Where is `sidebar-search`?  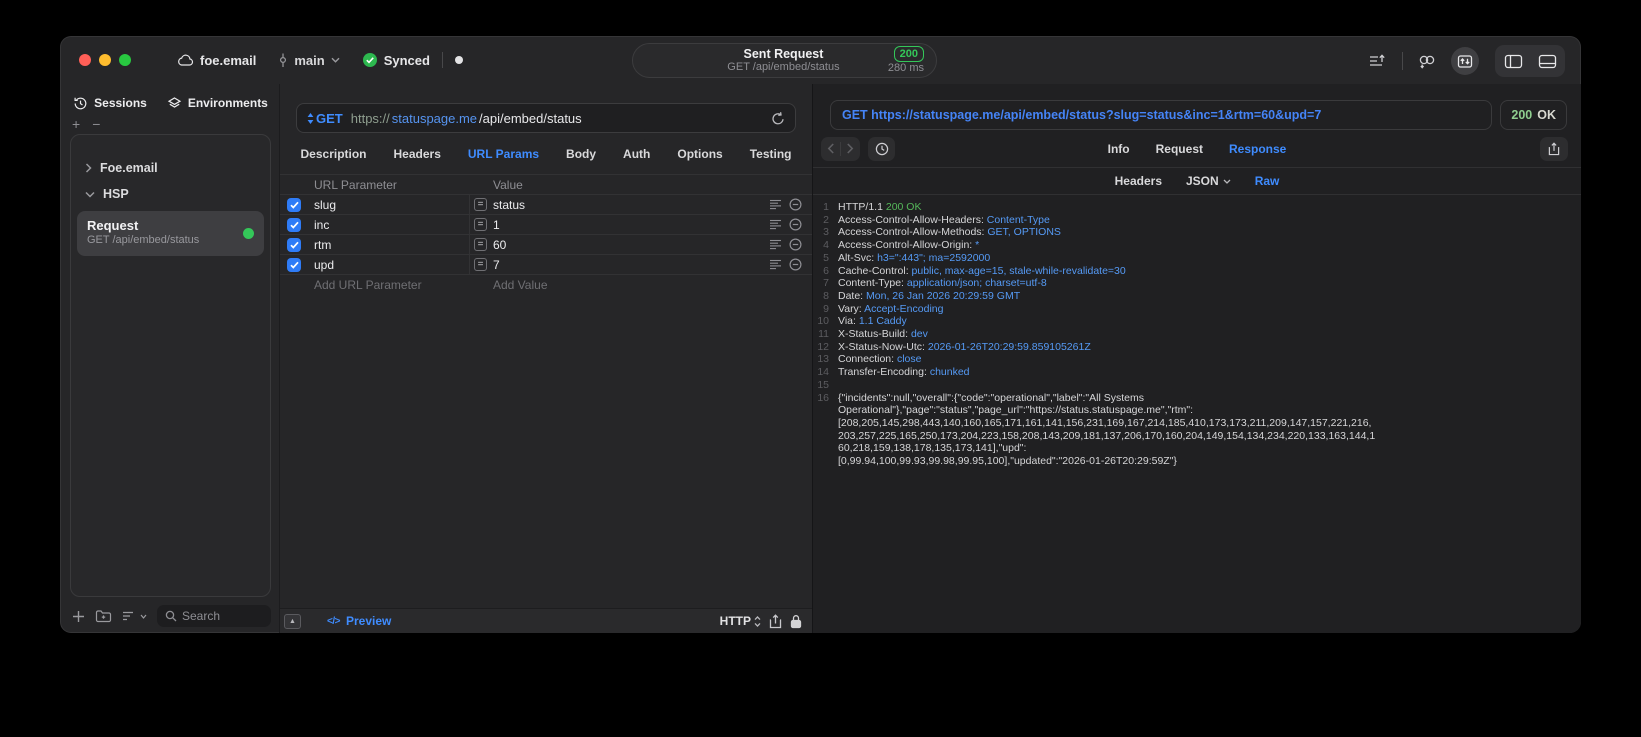 sidebar-search is located at coordinates (214, 616).